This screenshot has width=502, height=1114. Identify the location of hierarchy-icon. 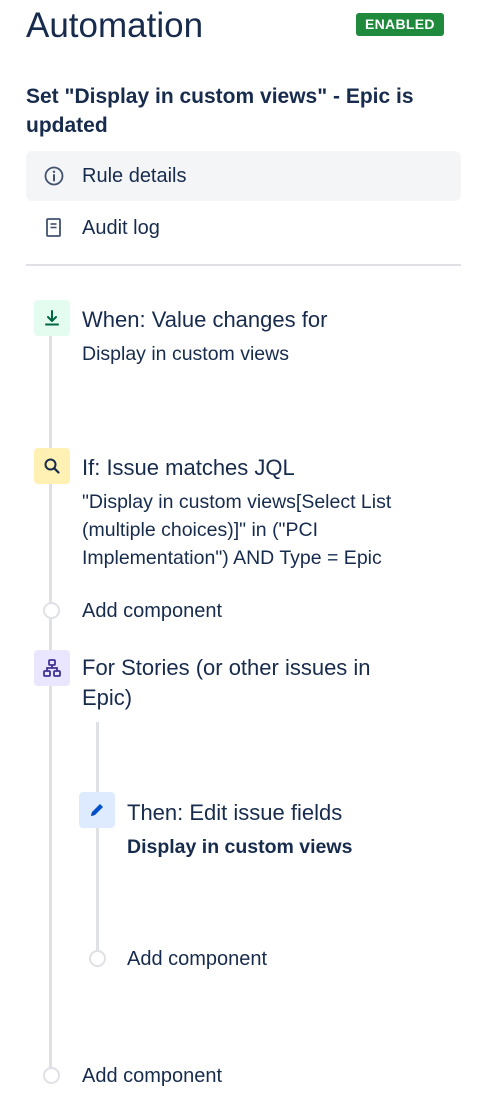
(52, 668).